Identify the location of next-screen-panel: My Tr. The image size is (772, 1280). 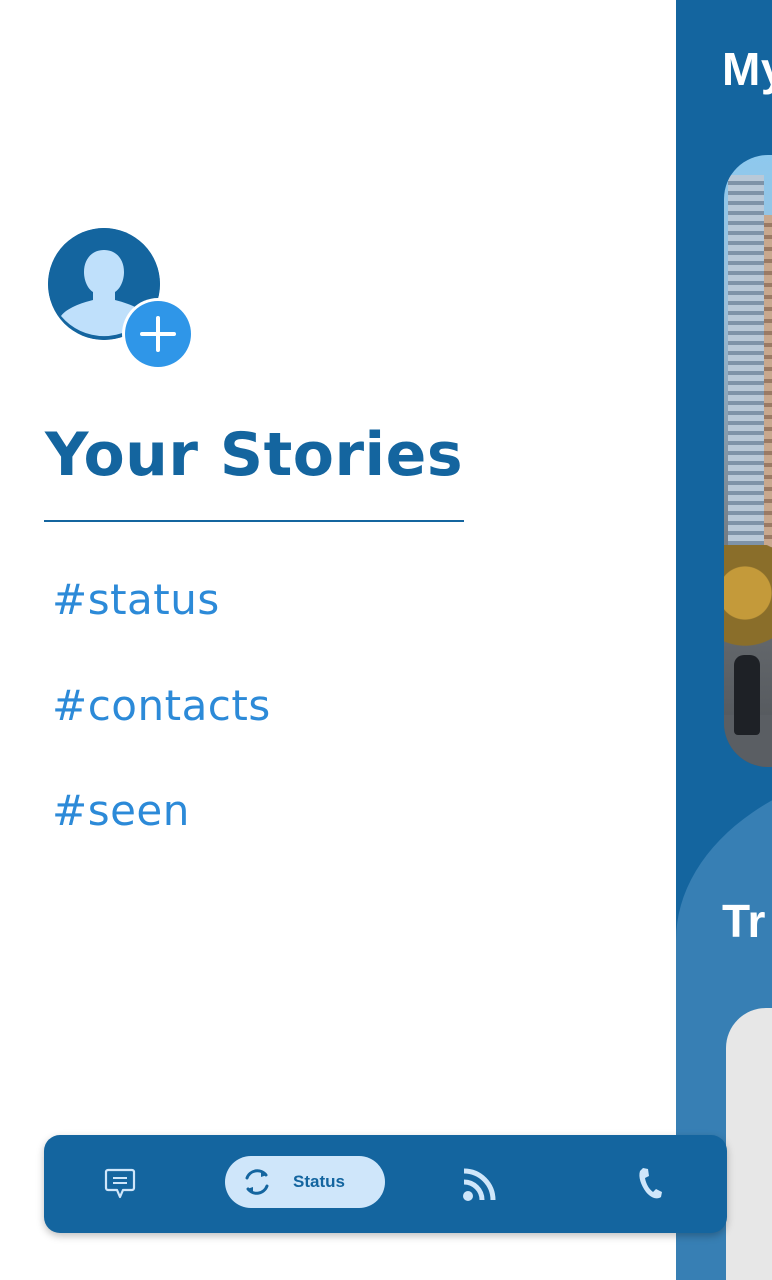
(724, 640).